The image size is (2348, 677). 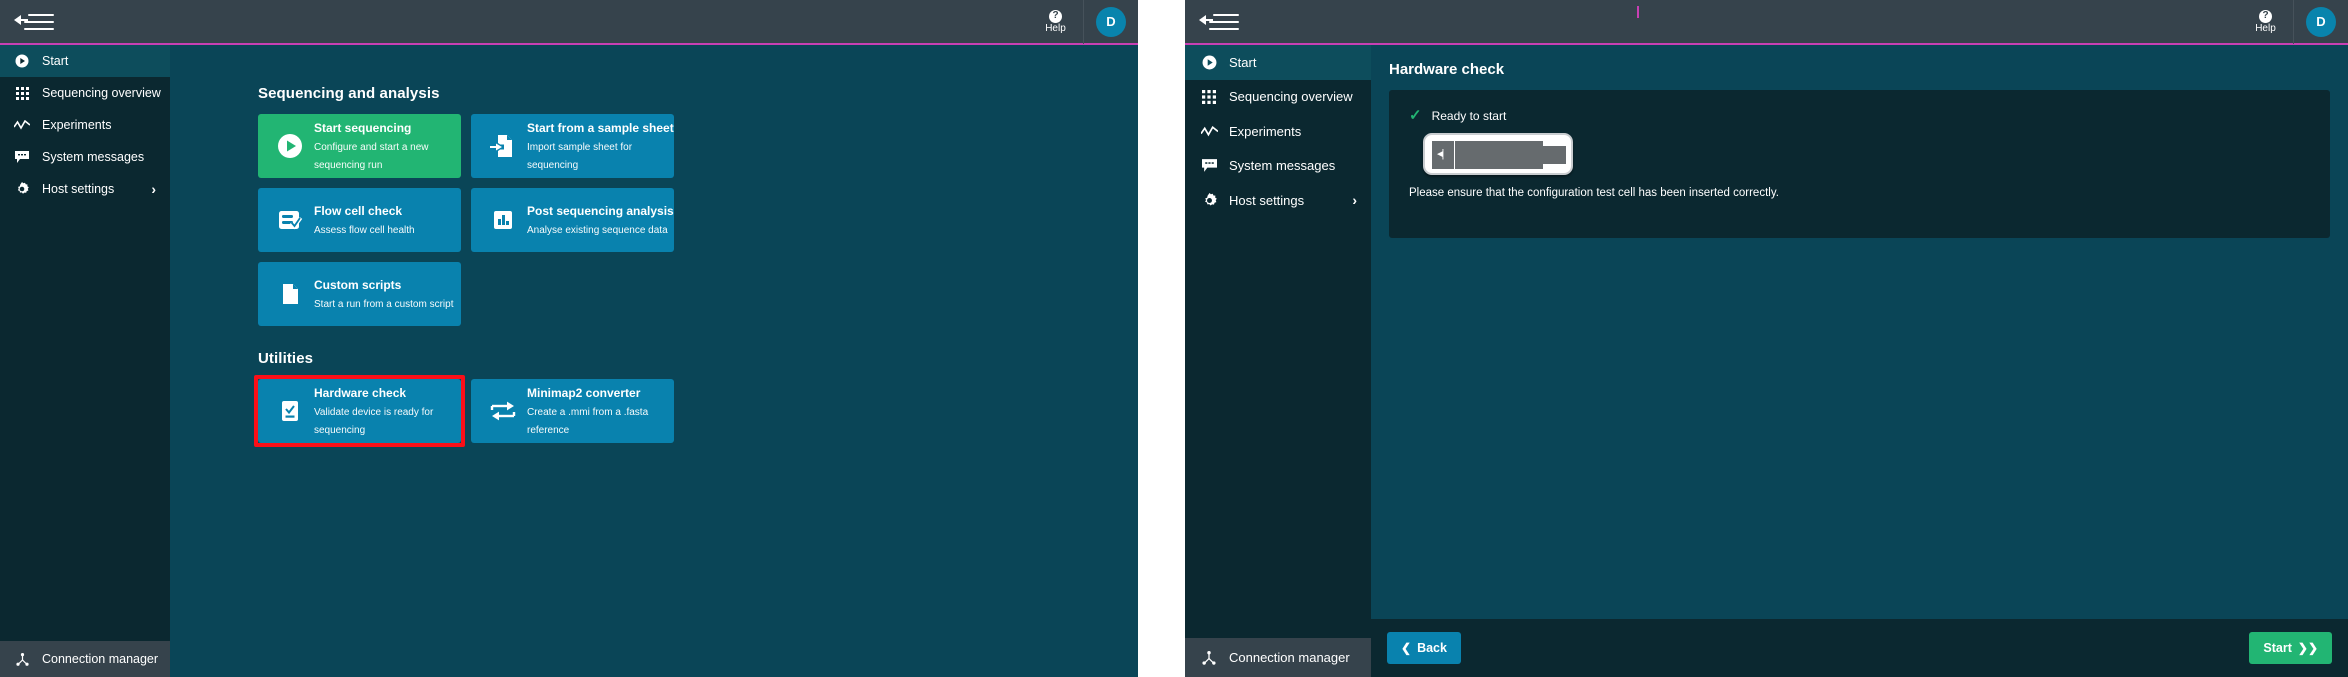 I want to click on status-row: ✓ Ready to start, so click(x=1859, y=115).